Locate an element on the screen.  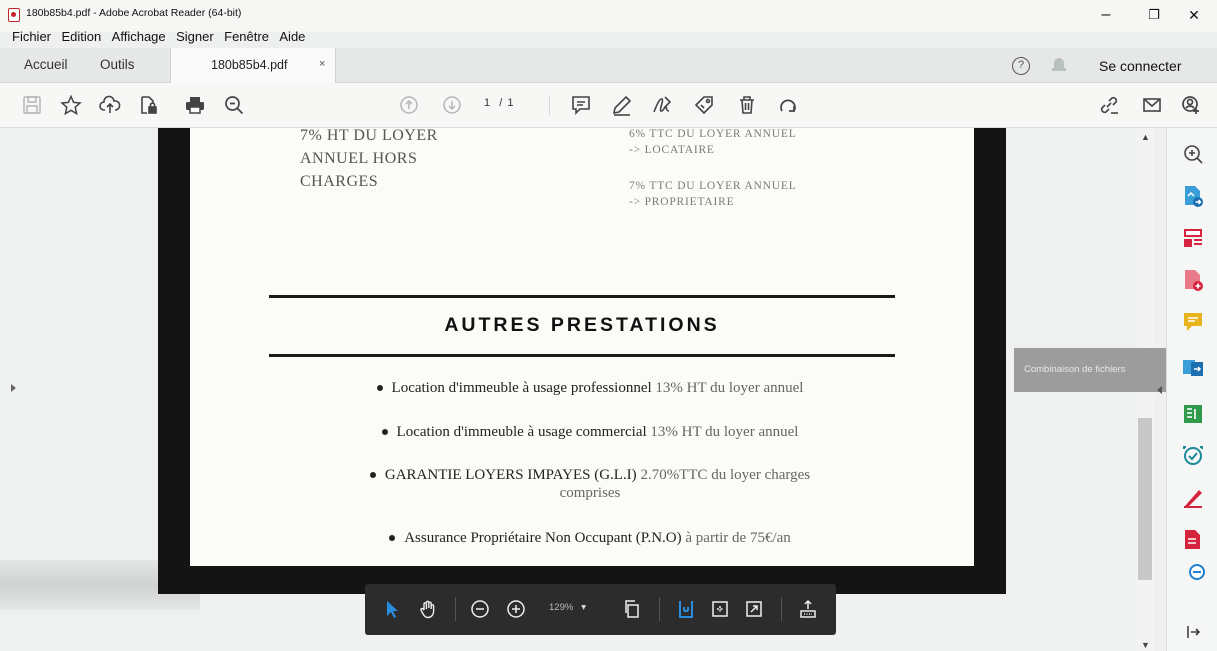
main-toolbar: 1 / 1 is located at coordinates (608, 105).